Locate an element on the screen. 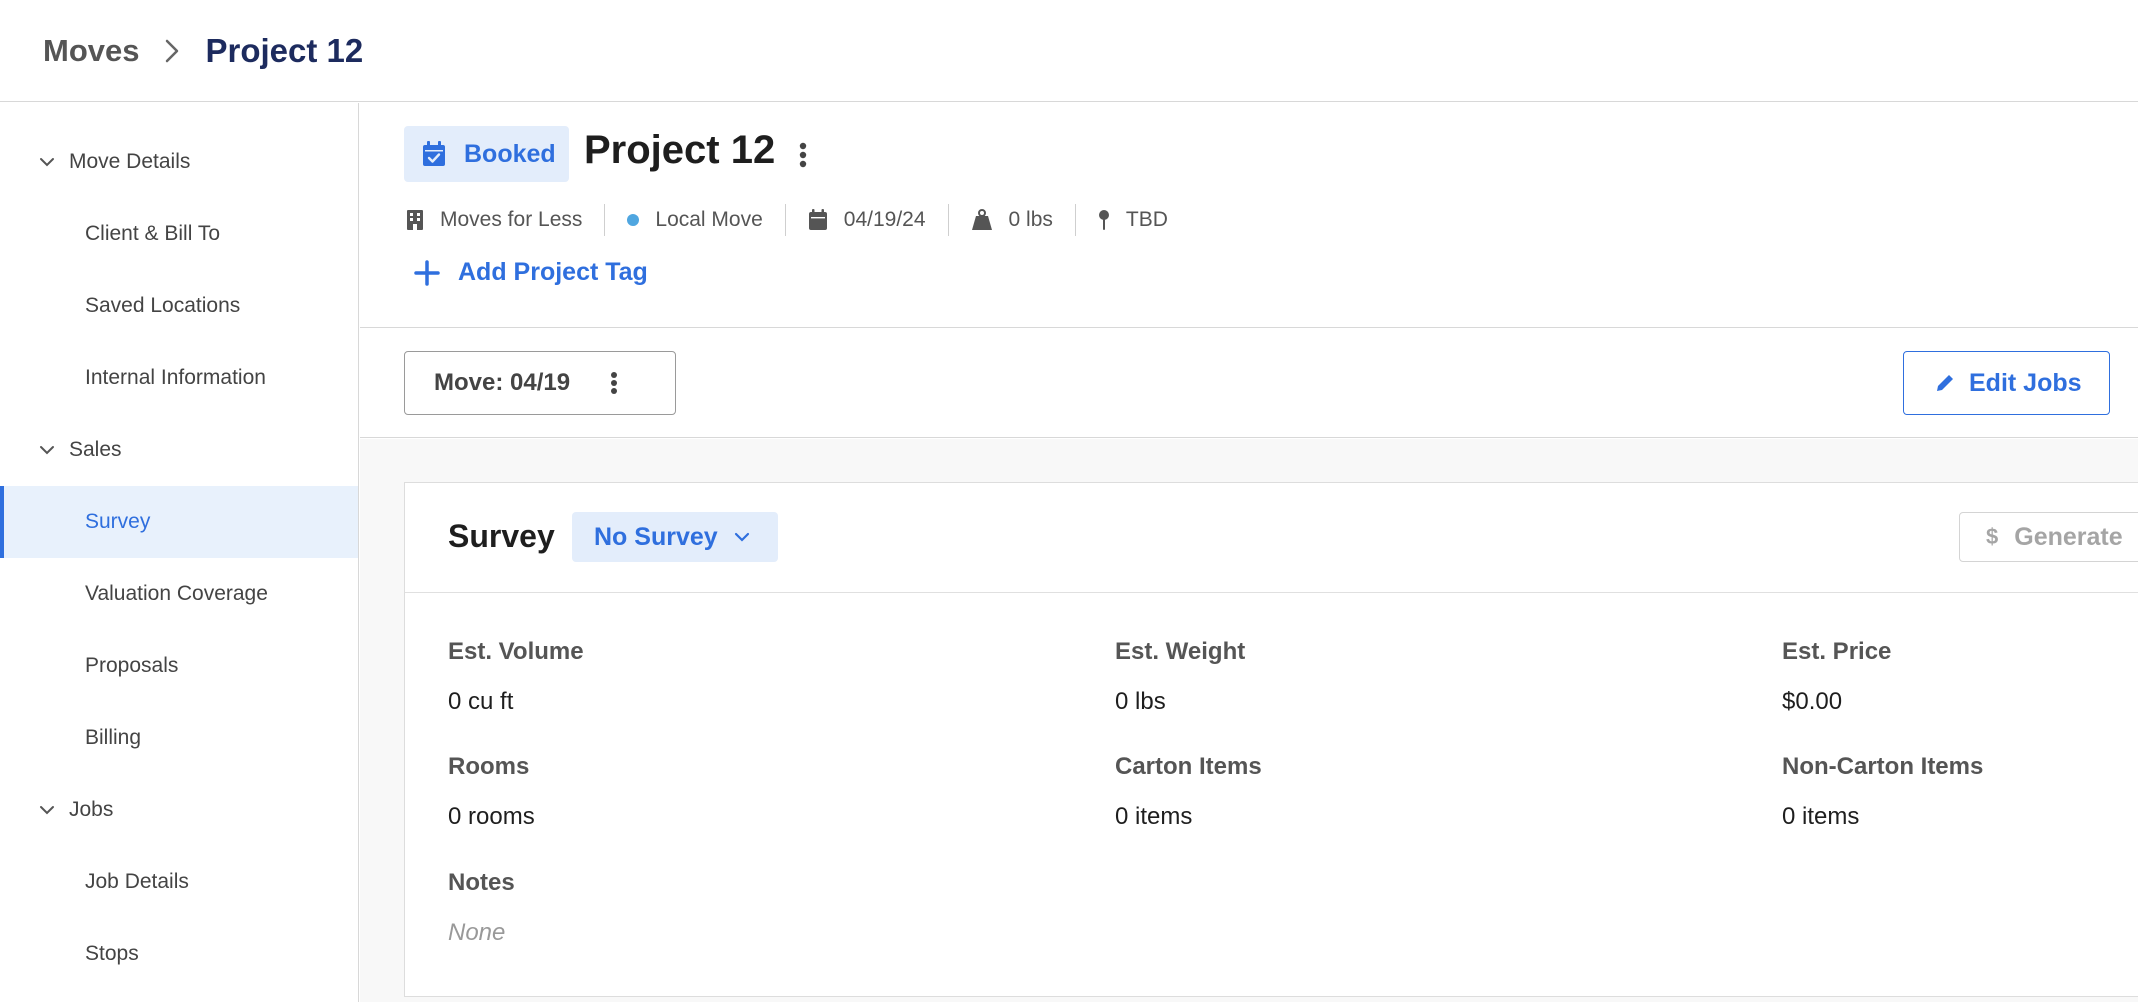 This screenshot has height=1002, width=2138. status-badge-label: Booked is located at coordinates (510, 153).